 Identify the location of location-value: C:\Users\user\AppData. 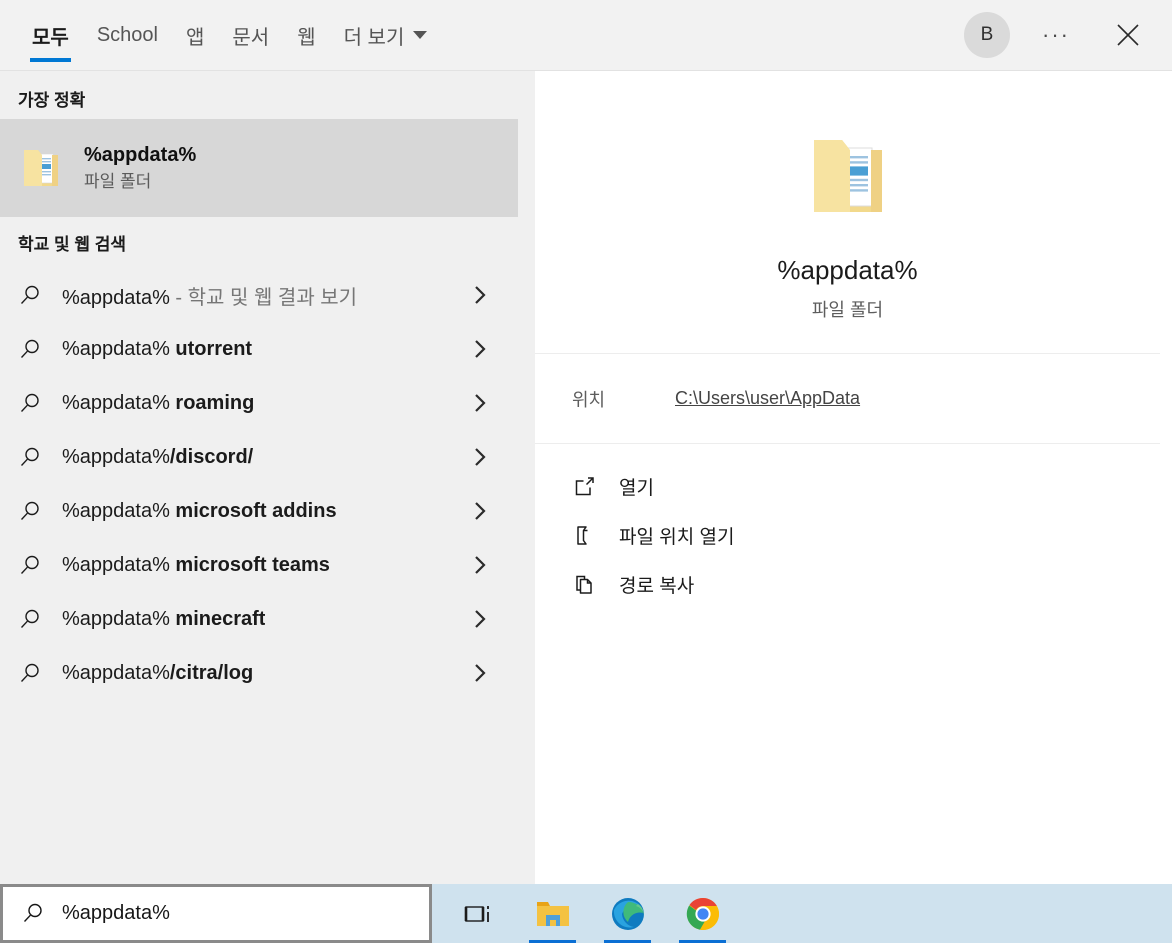
(767, 398).